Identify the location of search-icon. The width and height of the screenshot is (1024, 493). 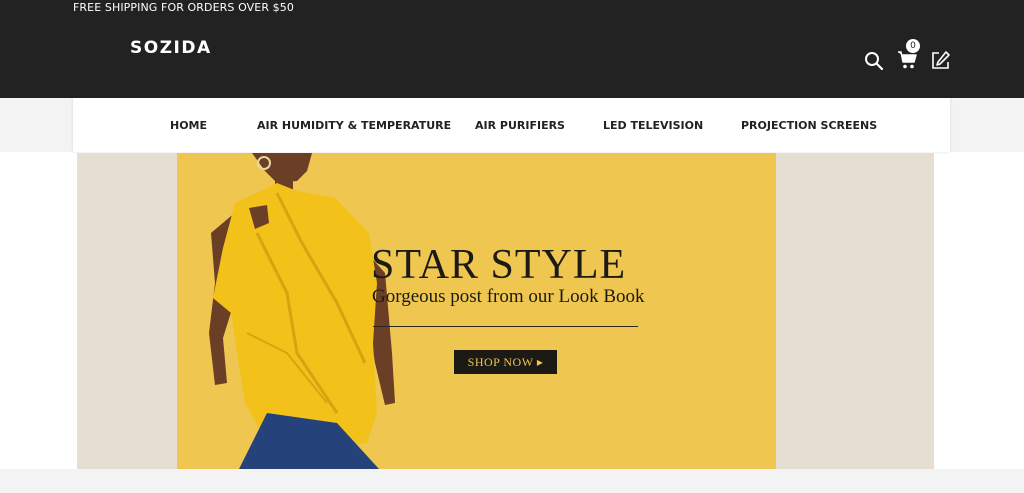
(874, 61).